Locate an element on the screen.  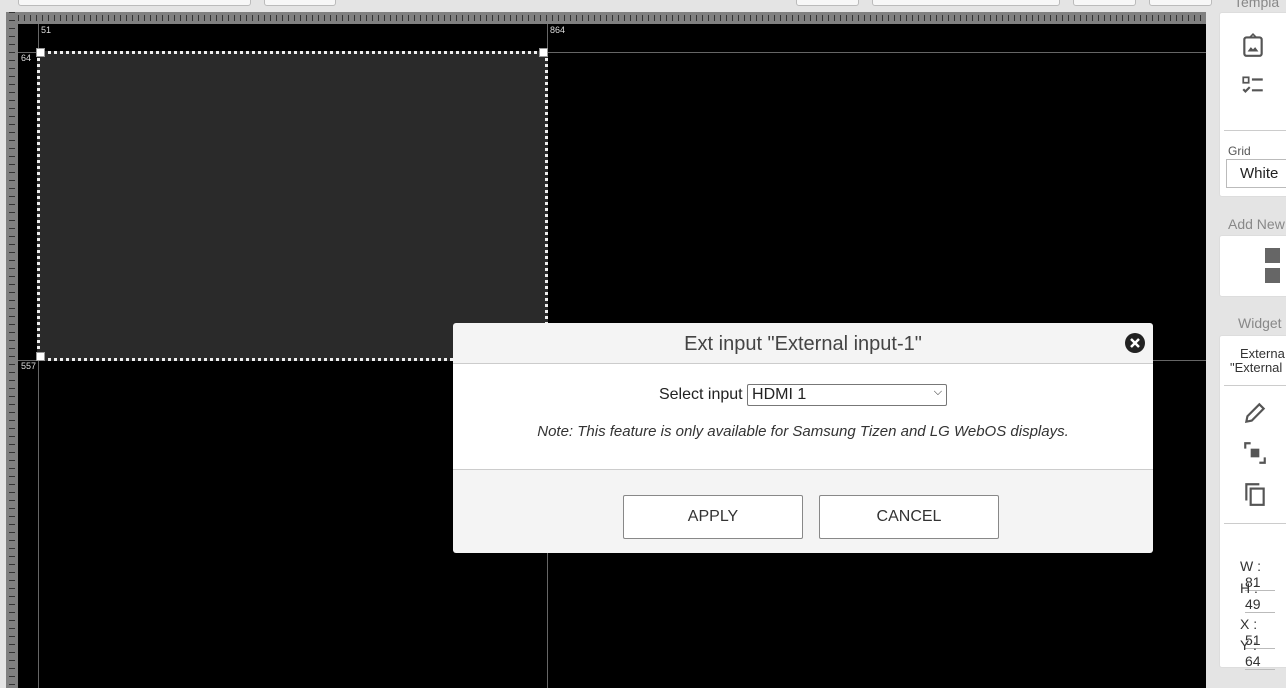
y-row: Y :64 is located at coordinates (1263, 653).